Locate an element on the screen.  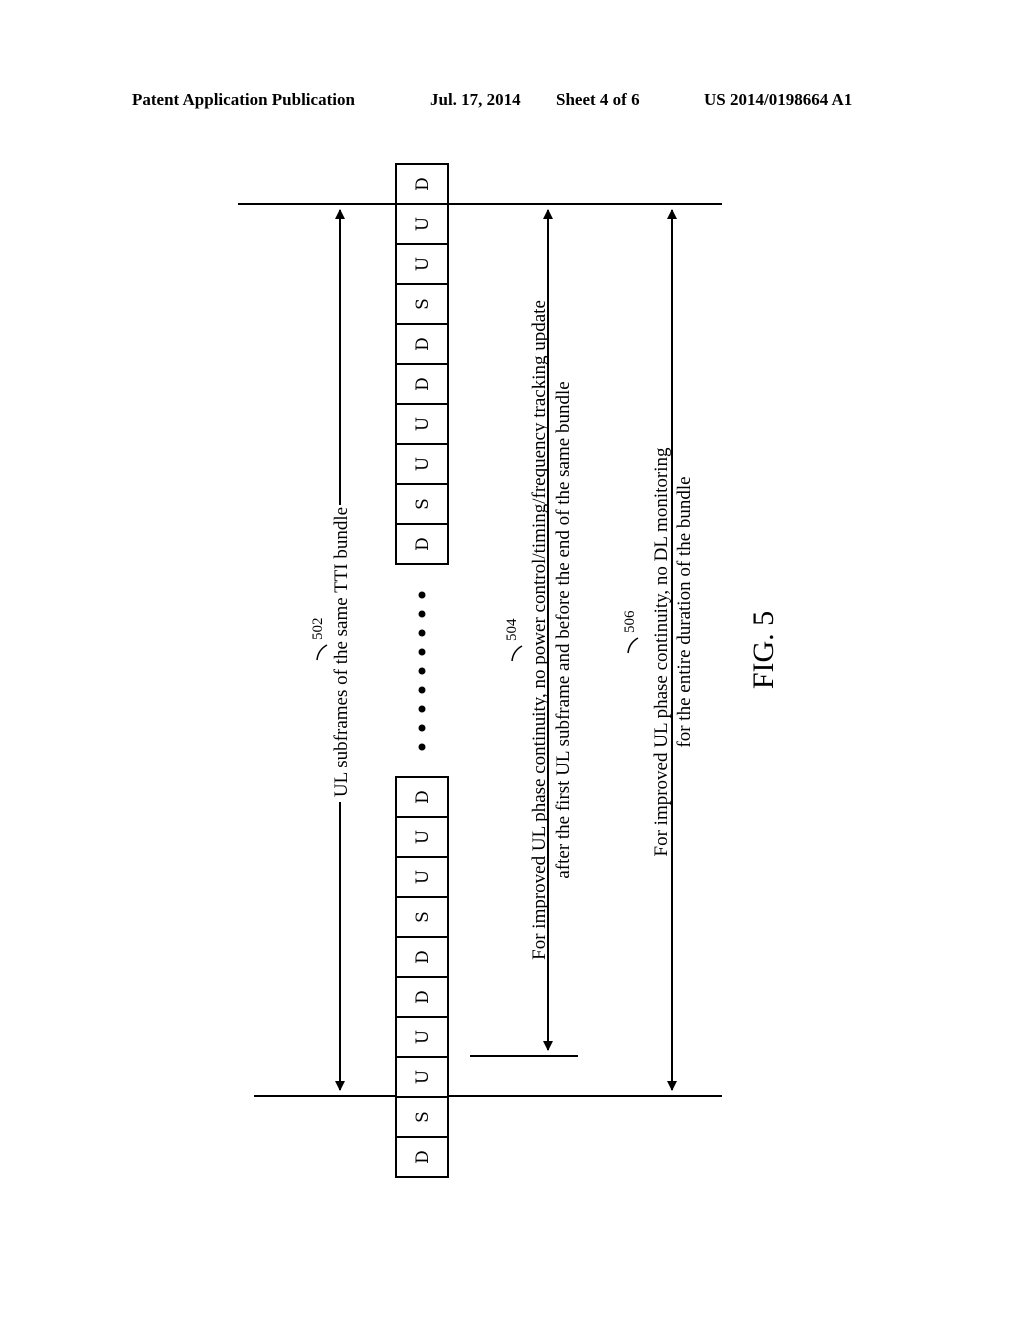
ref-506: 506 is located at coordinates (630, 621).